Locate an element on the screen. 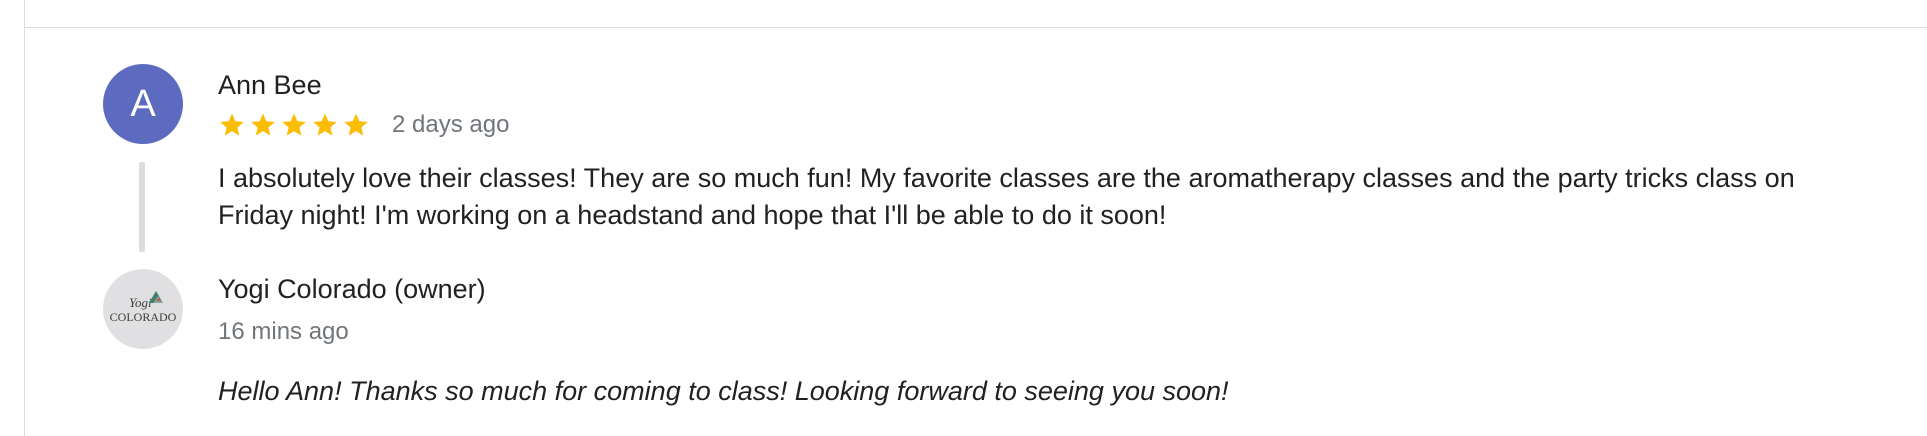 Image resolution: width=1927 pixels, height=436 pixels. review-time: 2 days ago is located at coordinates (451, 124).